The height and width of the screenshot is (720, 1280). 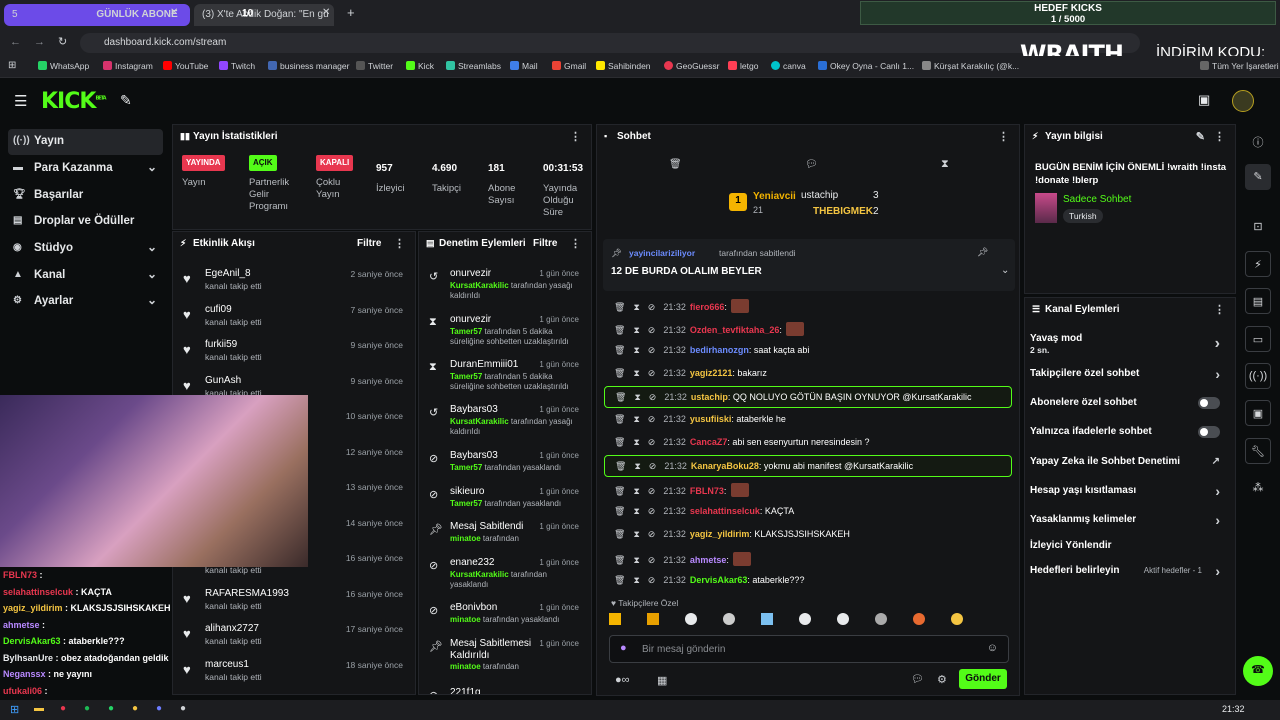 What do you see at coordinates (232, 628) in the screenshot?
I see `event-user: alihanx2727` at bounding box center [232, 628].